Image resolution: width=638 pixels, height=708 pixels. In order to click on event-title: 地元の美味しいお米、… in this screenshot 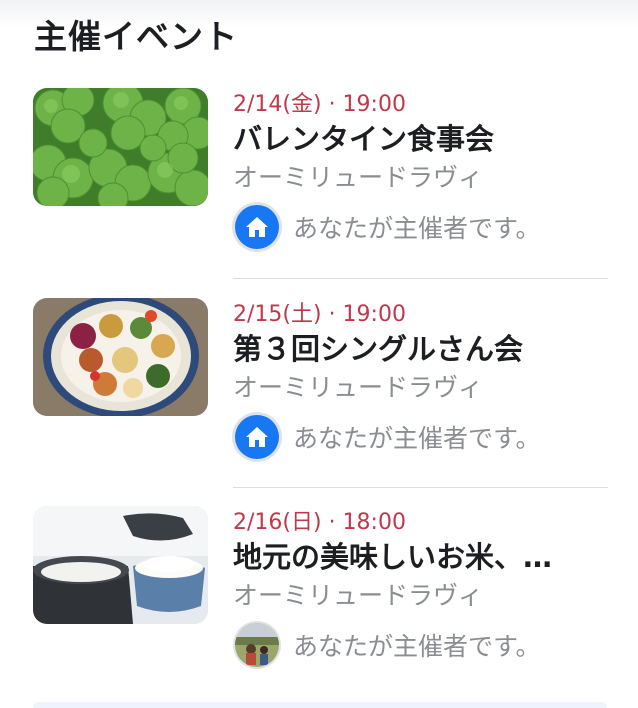, I will do `click(423, 555)`.